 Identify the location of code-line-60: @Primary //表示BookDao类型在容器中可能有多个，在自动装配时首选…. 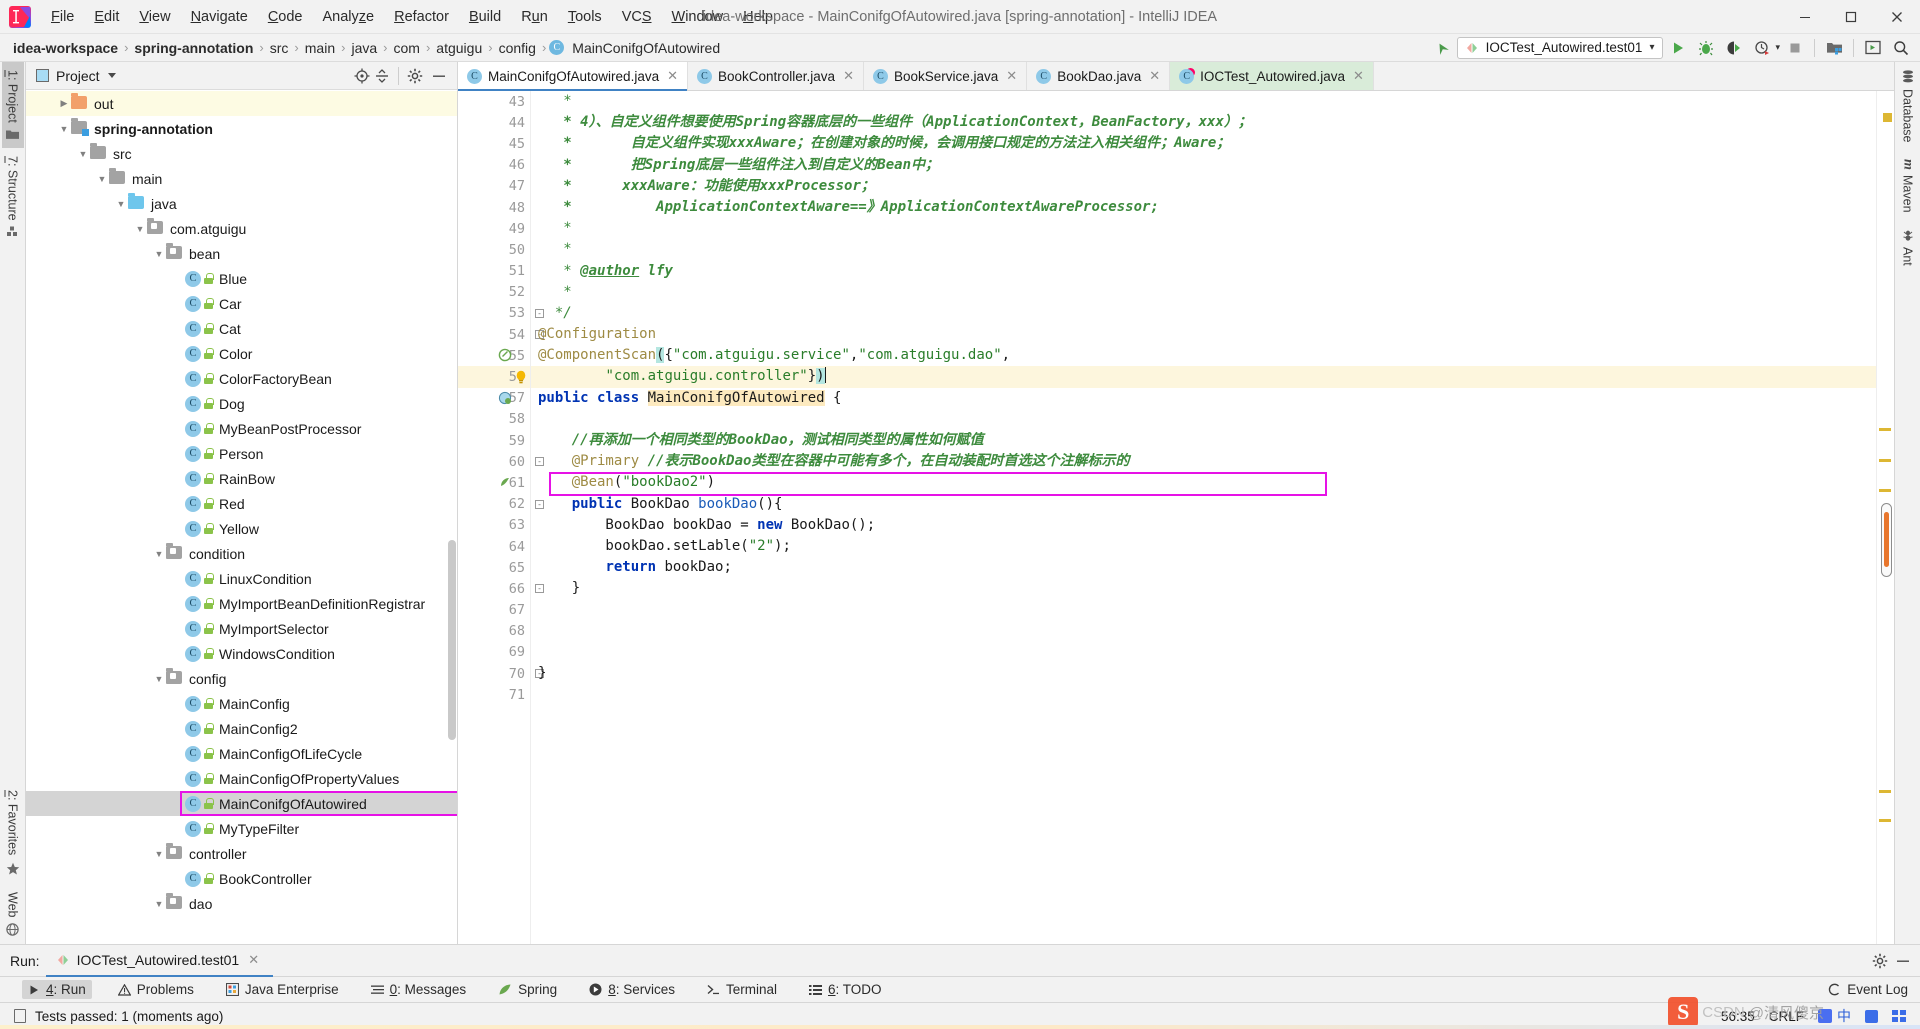
(1207, 461).